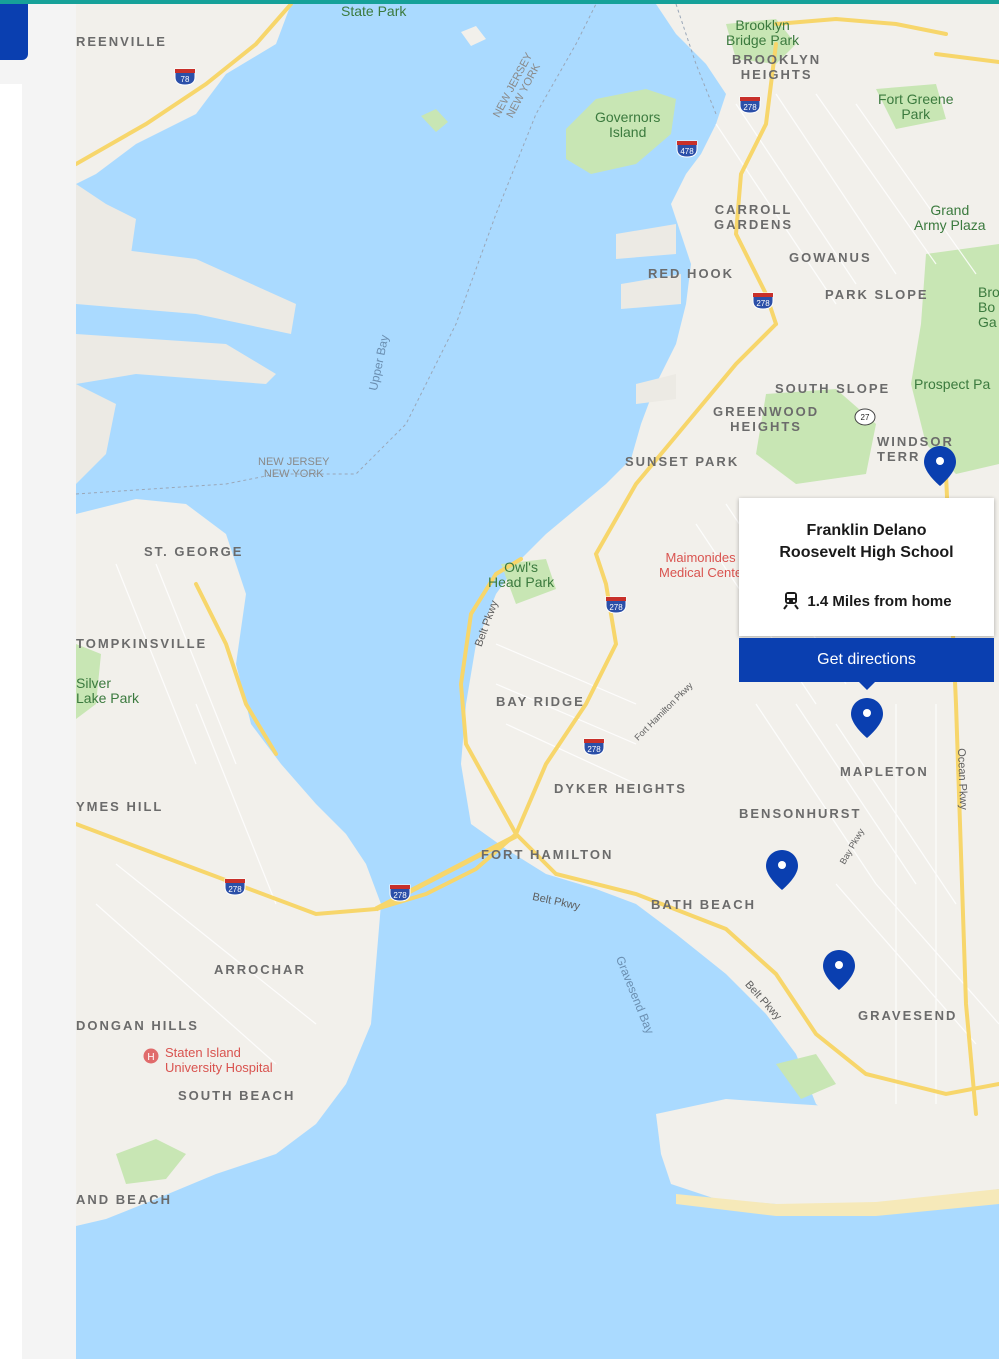  I want to click on popup-distance-text: 1.4 Miles from home, so click(879, 601).